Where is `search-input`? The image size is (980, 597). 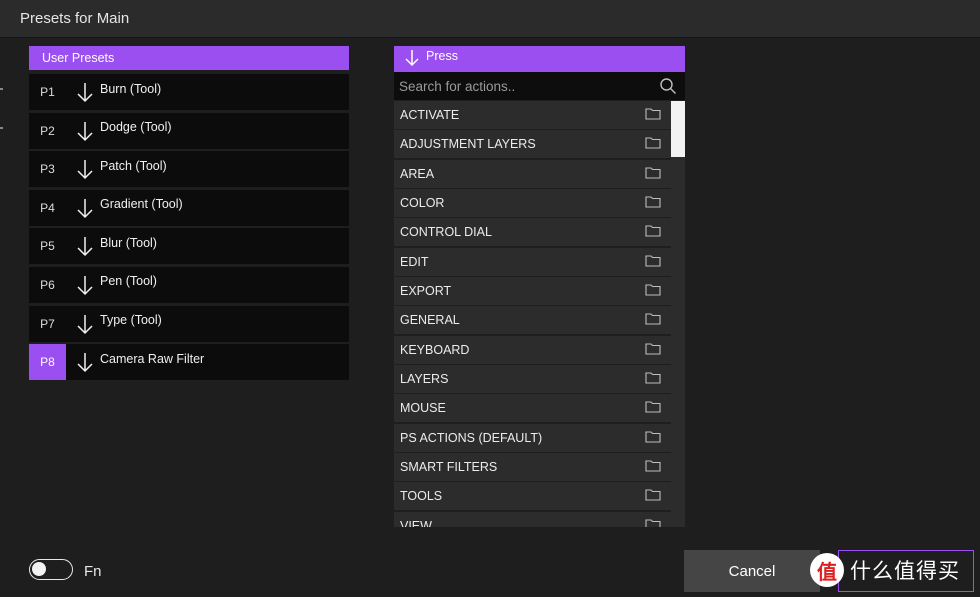 search-input is located at coordinates (524, 86).